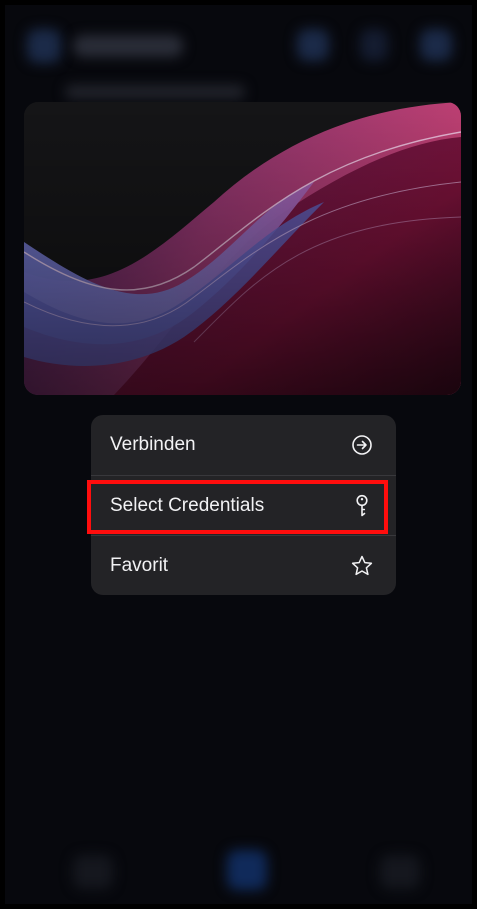 This screenshot has width=477, height=909. What do you see at coordinates (155, 92) in the screenshot?
I see `blurred-subtitle` at bounding box center [155, 92].